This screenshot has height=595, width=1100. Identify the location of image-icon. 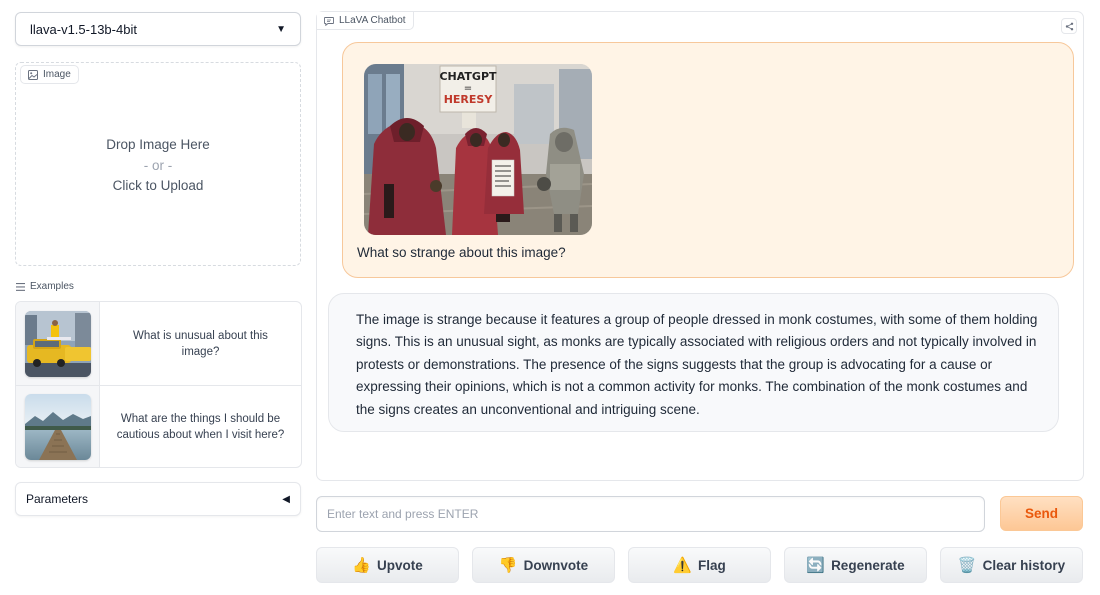
(33, 74).